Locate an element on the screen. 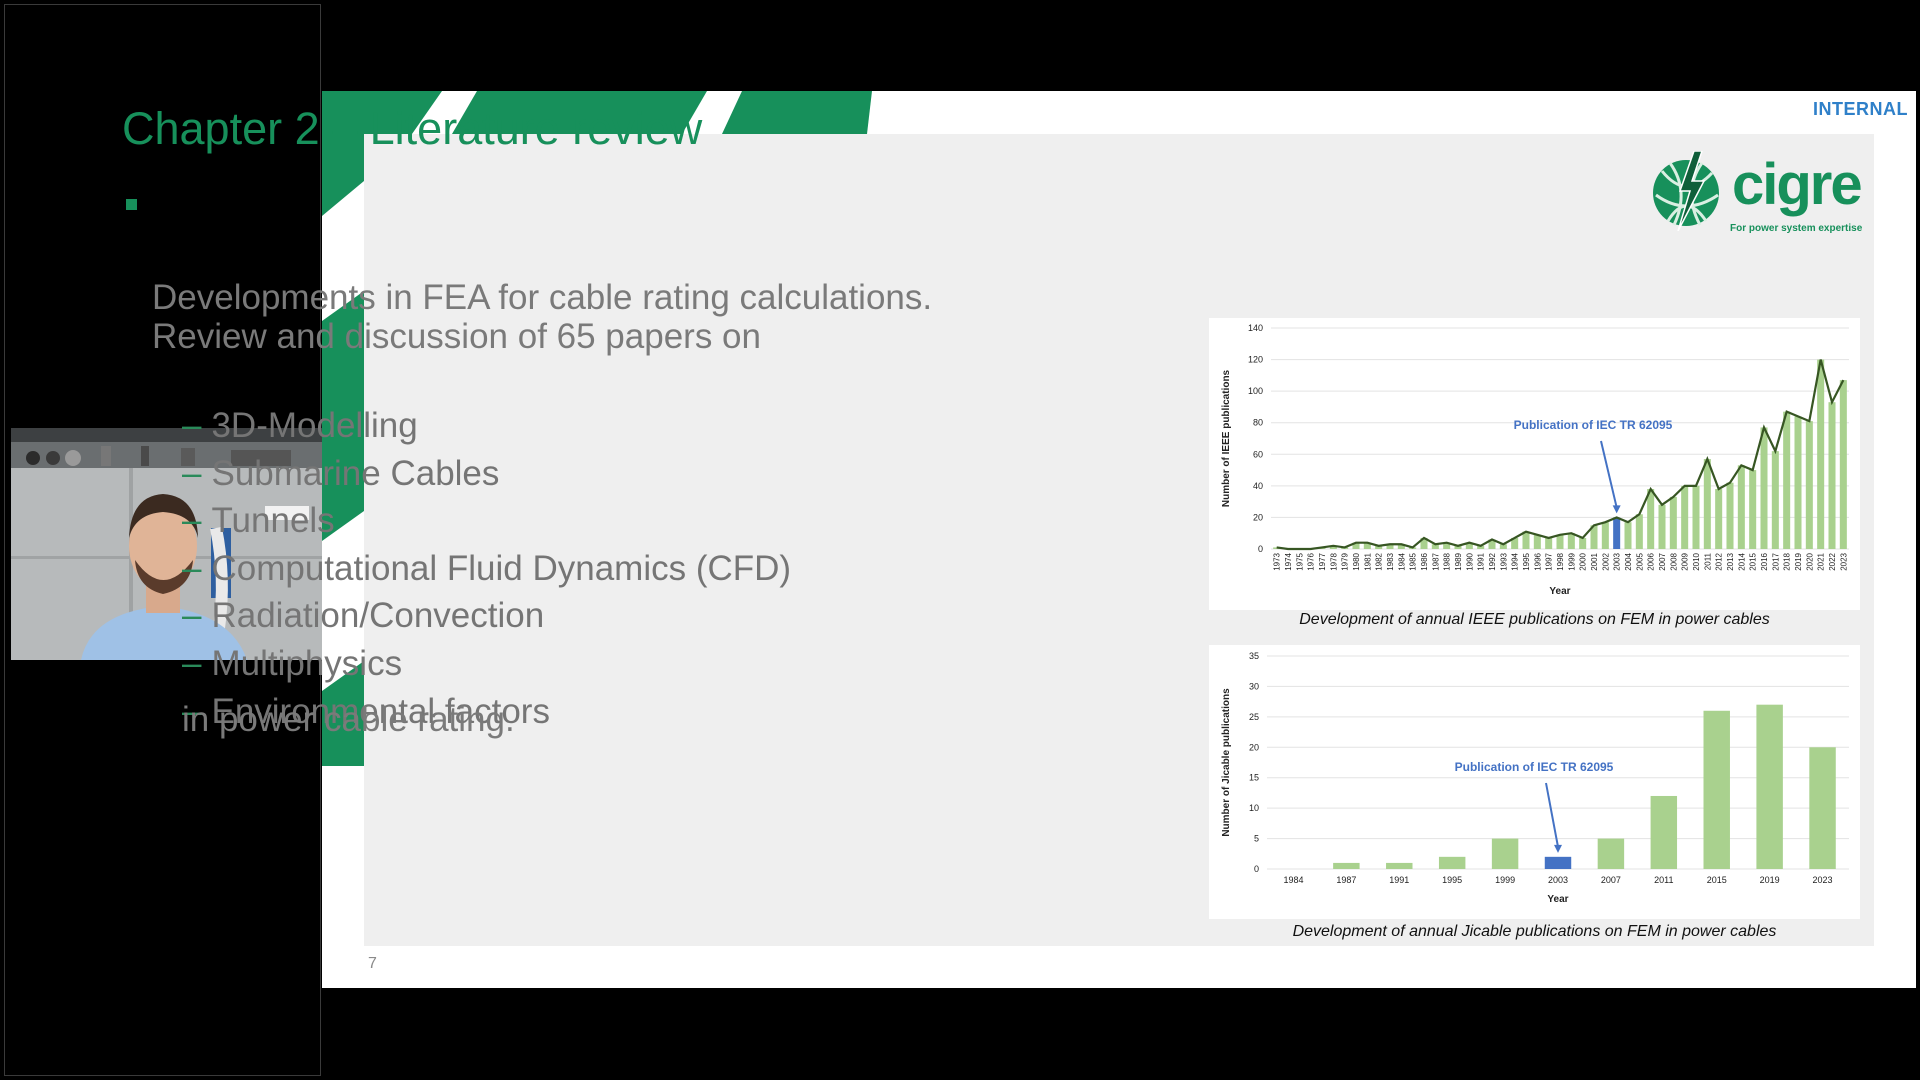  y-axis-label: Number of IEEE publications is located at coordinates (1226, 438).